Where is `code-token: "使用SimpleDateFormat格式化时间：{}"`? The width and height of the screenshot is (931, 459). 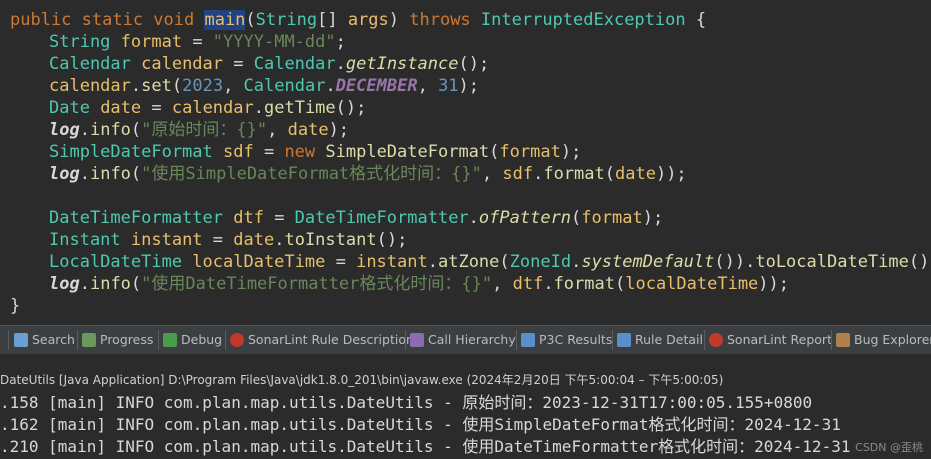
code-token: "使用SimpleDateFormat格式化时间：{}" is located at coordinates (311, 174).